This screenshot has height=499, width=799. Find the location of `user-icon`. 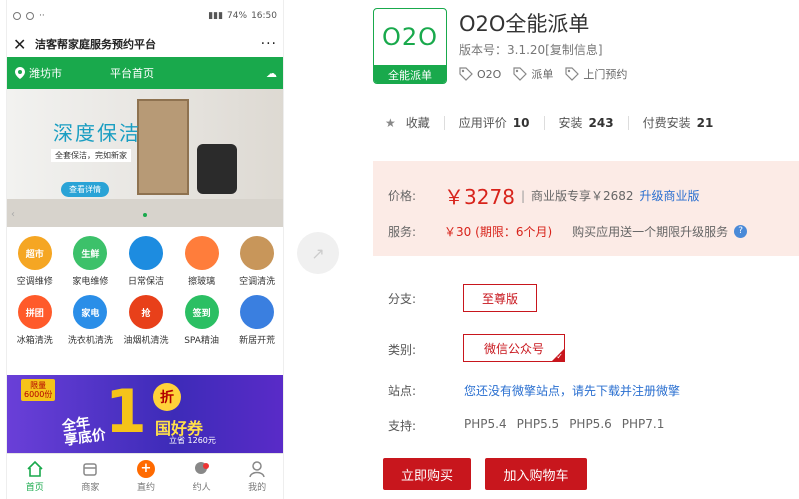

user-icon is located at coordinates (257, 469).